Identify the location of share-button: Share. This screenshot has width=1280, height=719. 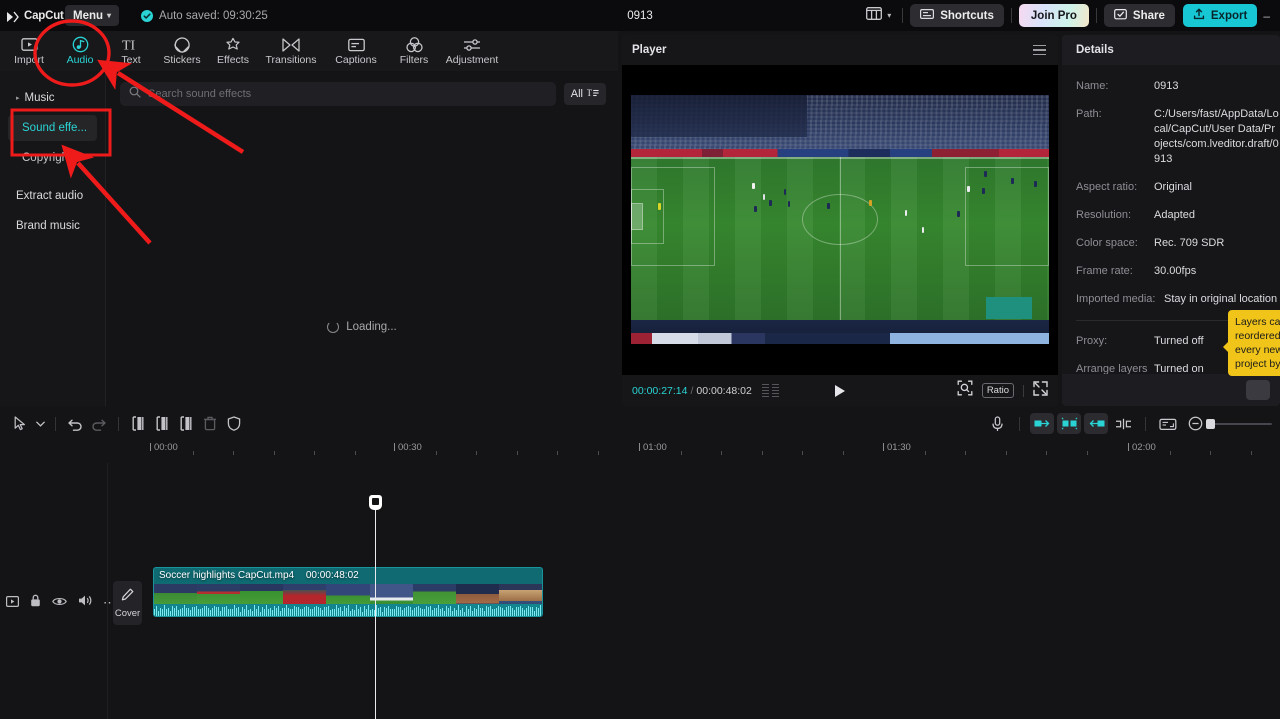
(1139, 15).